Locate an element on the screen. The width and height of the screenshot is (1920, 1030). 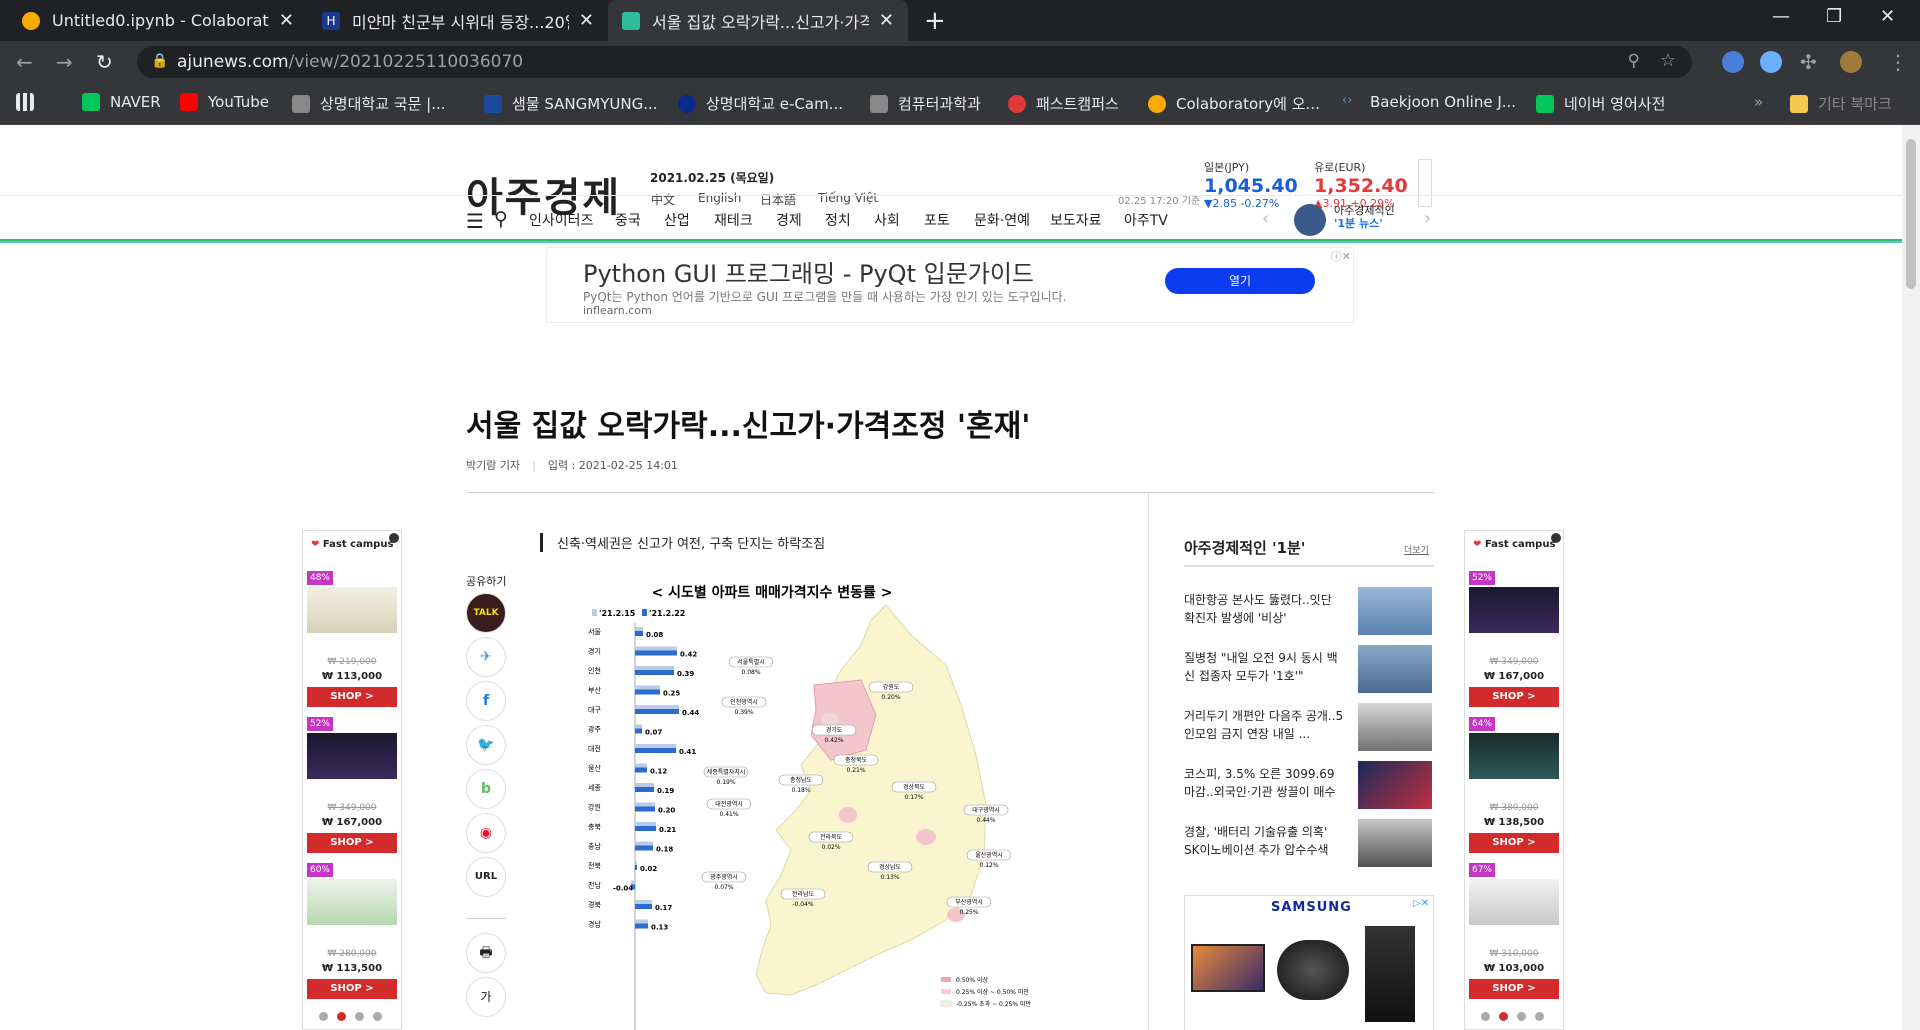
bookmark-naver-dict: 네이버 영어사전 is located at coordinates (1600, 103).